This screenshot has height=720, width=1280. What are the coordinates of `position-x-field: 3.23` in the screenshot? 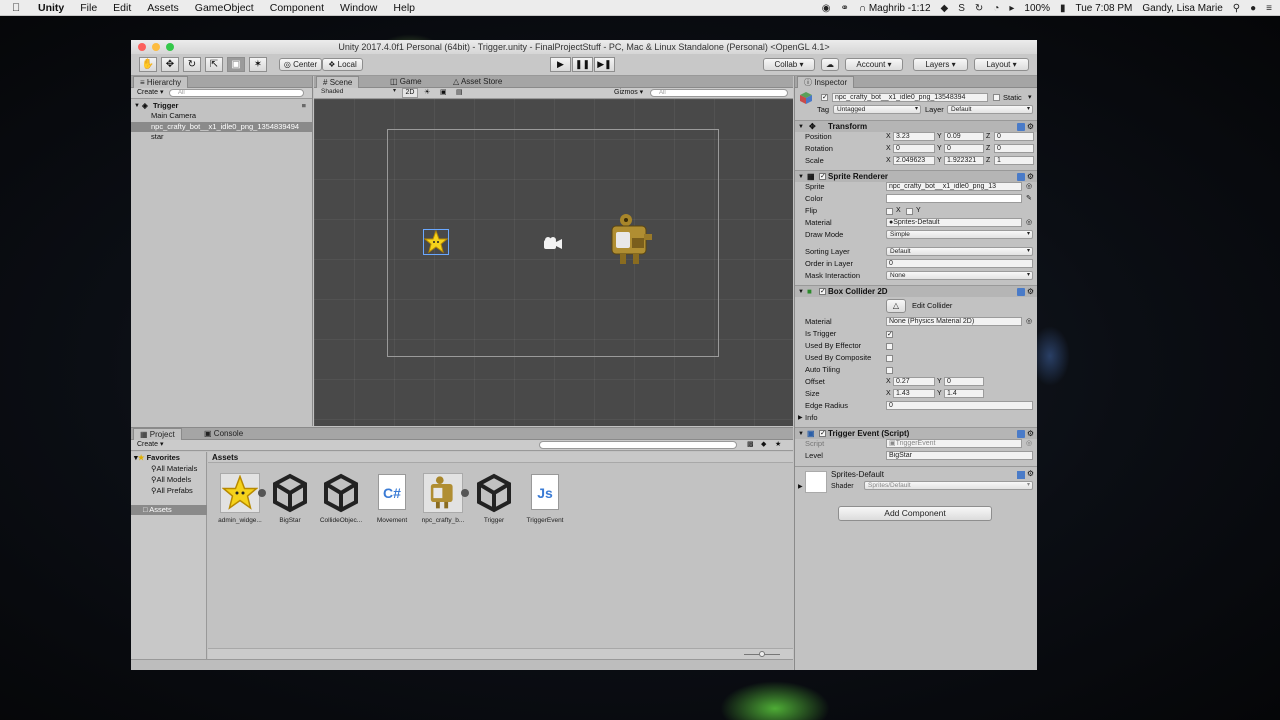 It's located at (914, 136).